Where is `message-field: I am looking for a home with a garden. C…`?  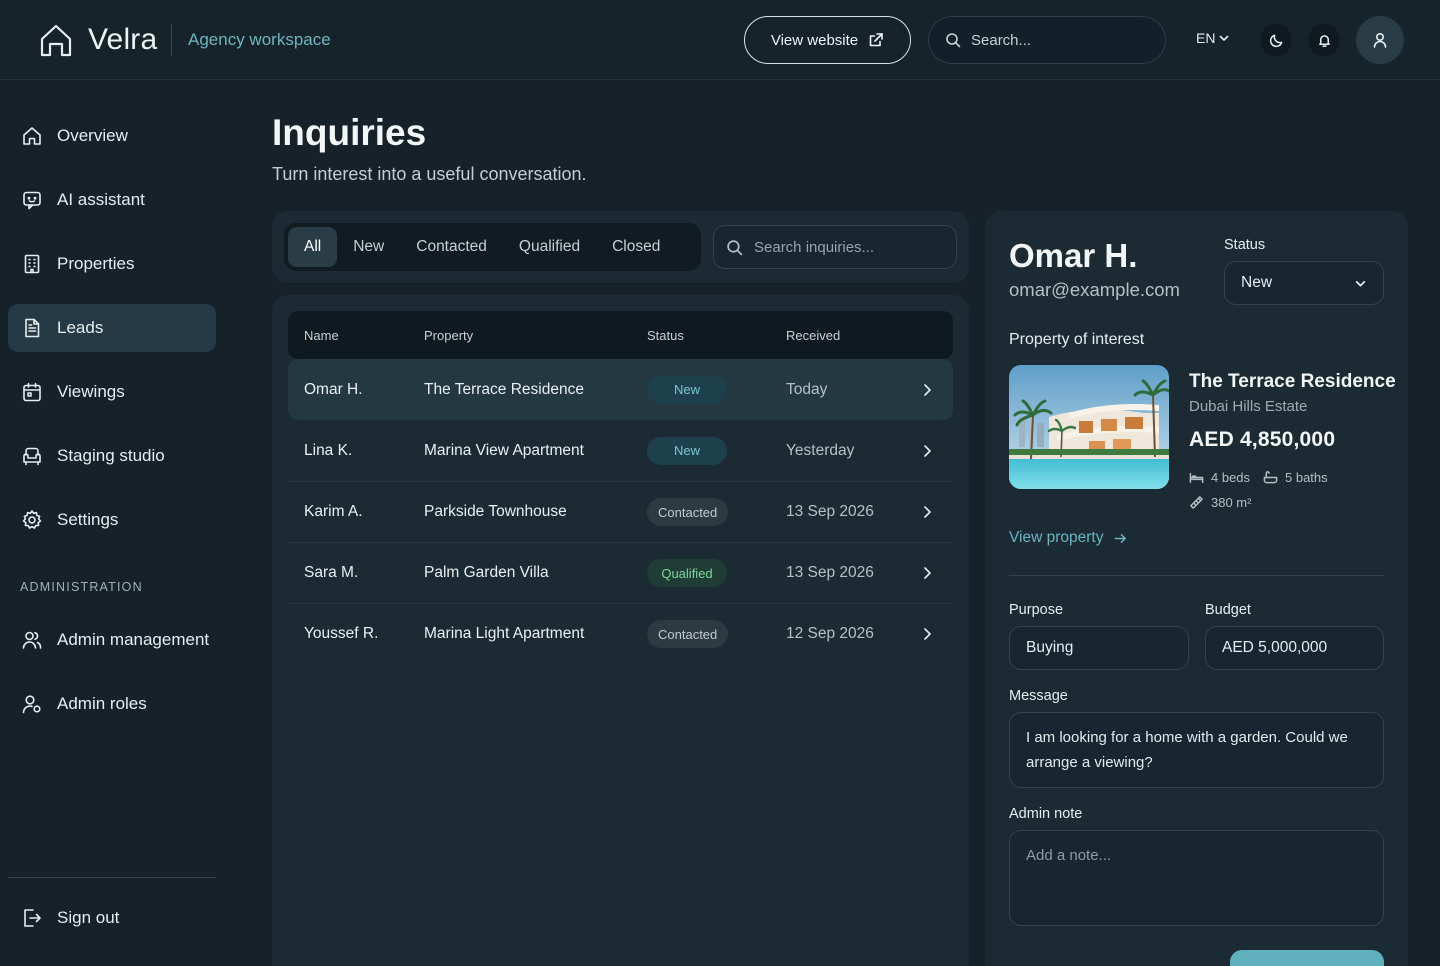
message-field: I am looking for a home with a garden. C… is located at coordinates (1196, 750).